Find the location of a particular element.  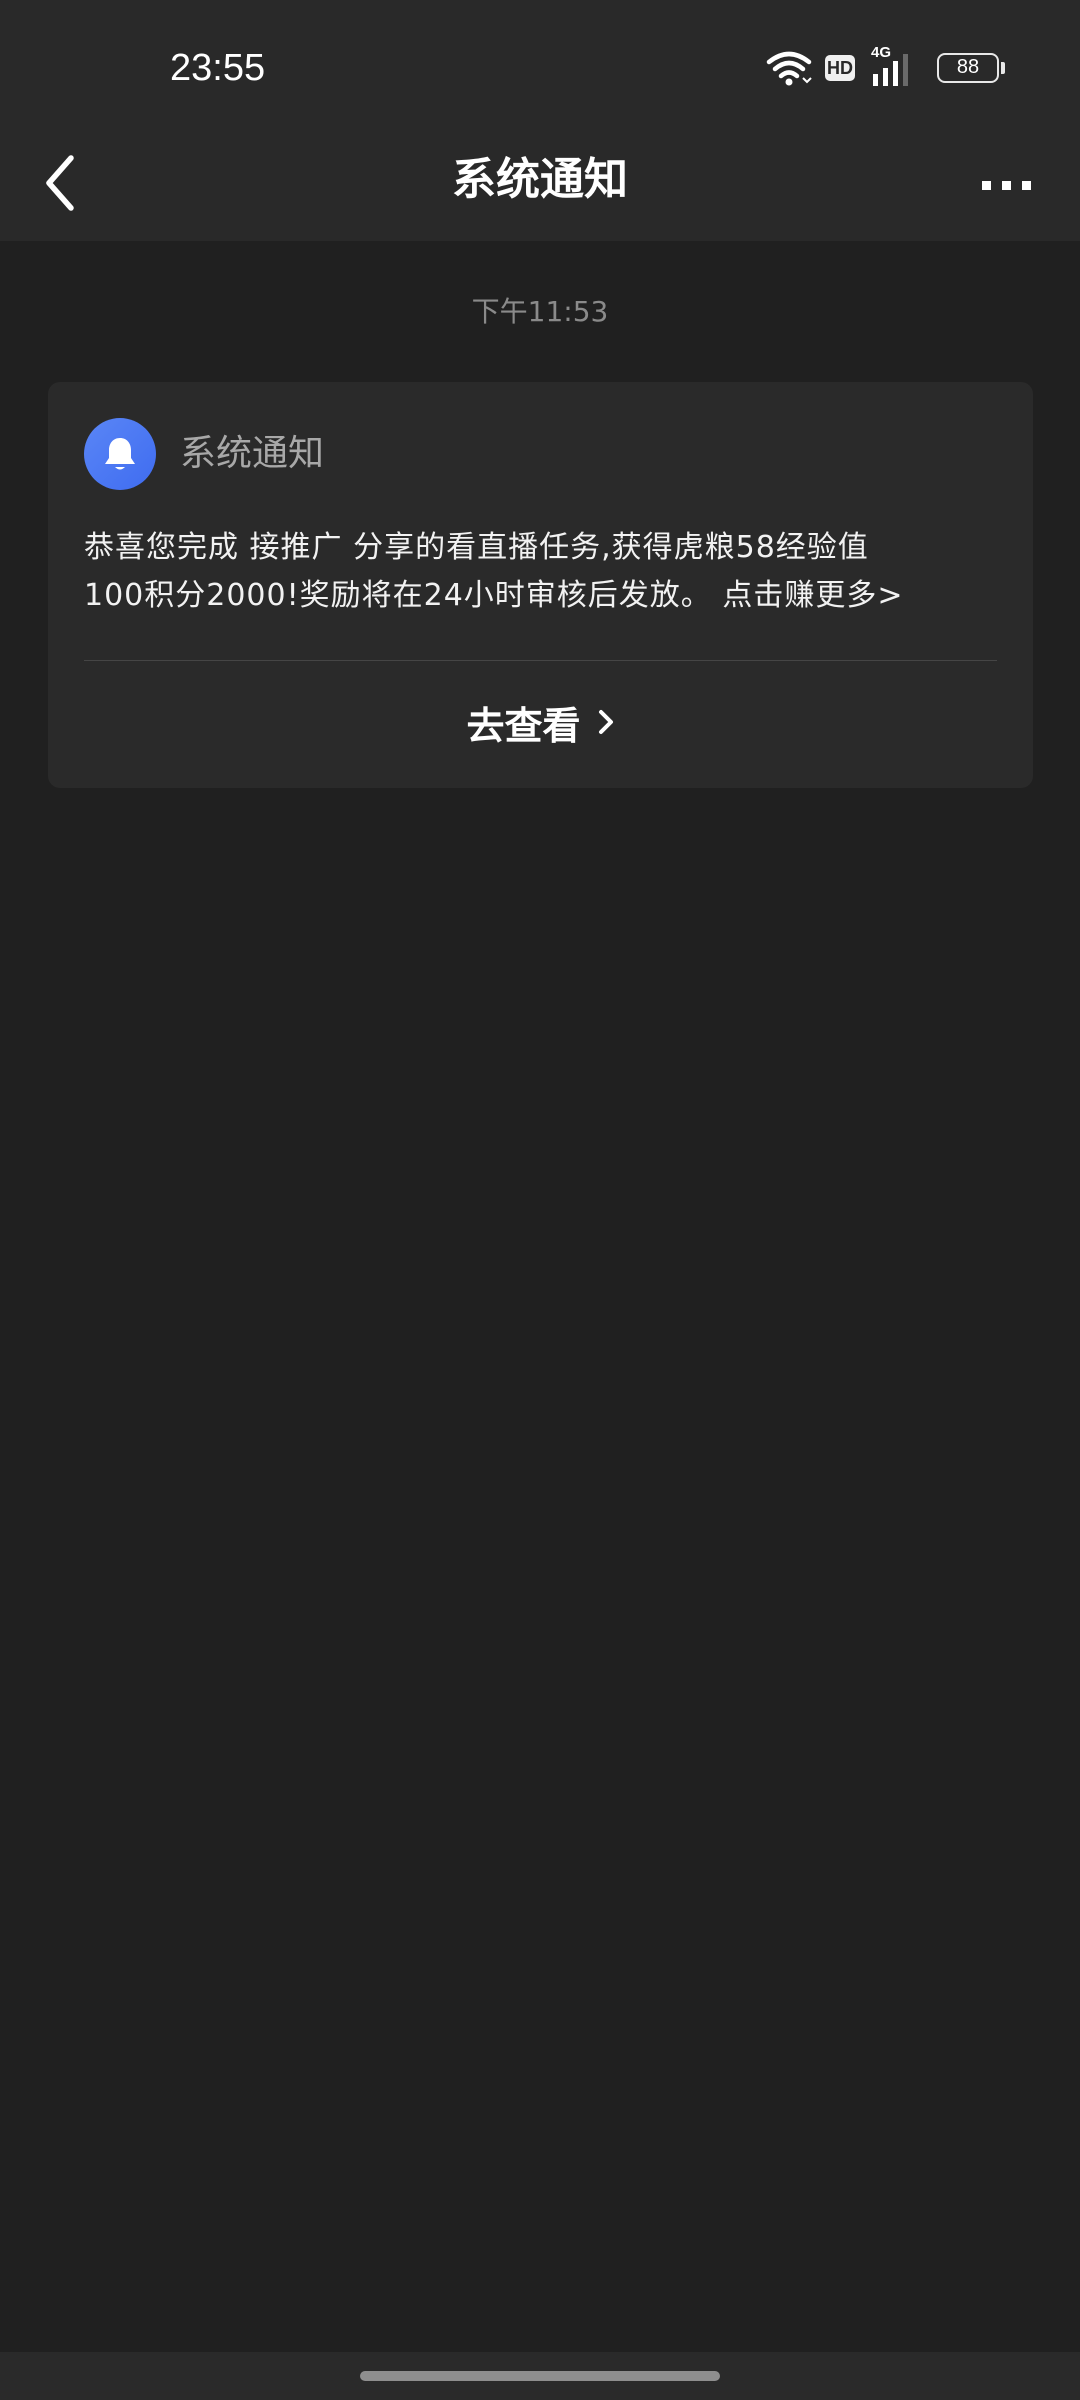

more-button is located at coordinates (1007, 185).